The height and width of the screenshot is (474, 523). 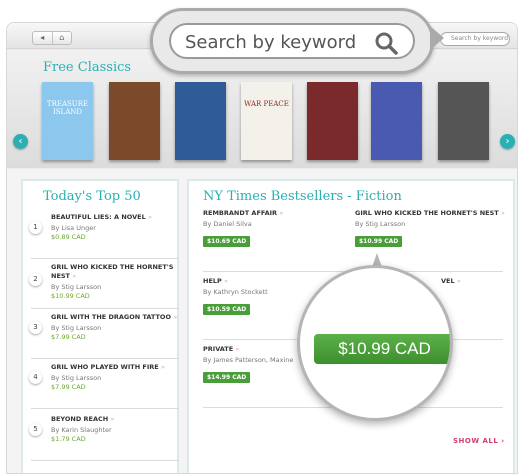 I want to click on book-title: GRIL WHO PLAYED WITH FIRE », so click(x=115, y=367).